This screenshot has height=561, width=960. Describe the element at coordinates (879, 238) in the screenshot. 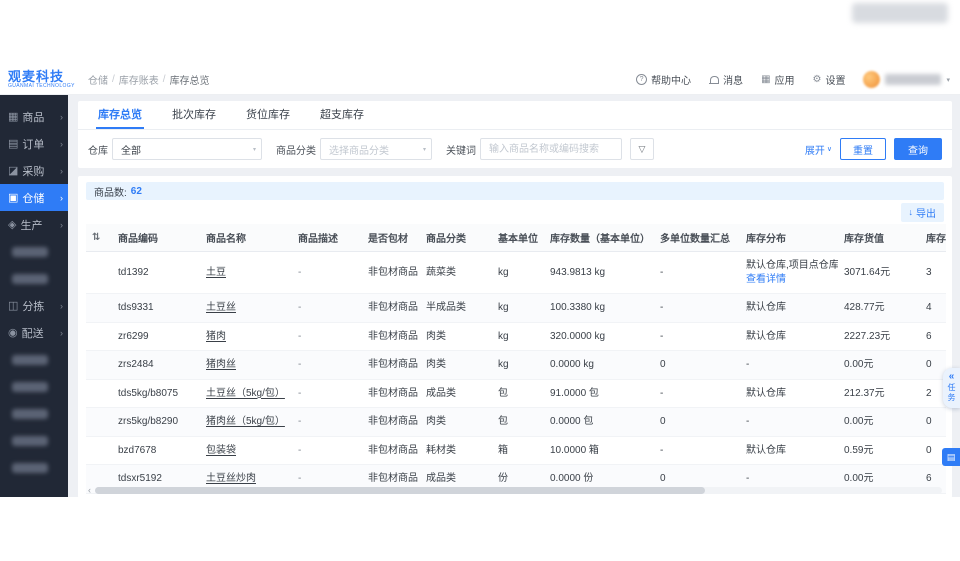

I see `column-header-9: 库存货值` at that location.